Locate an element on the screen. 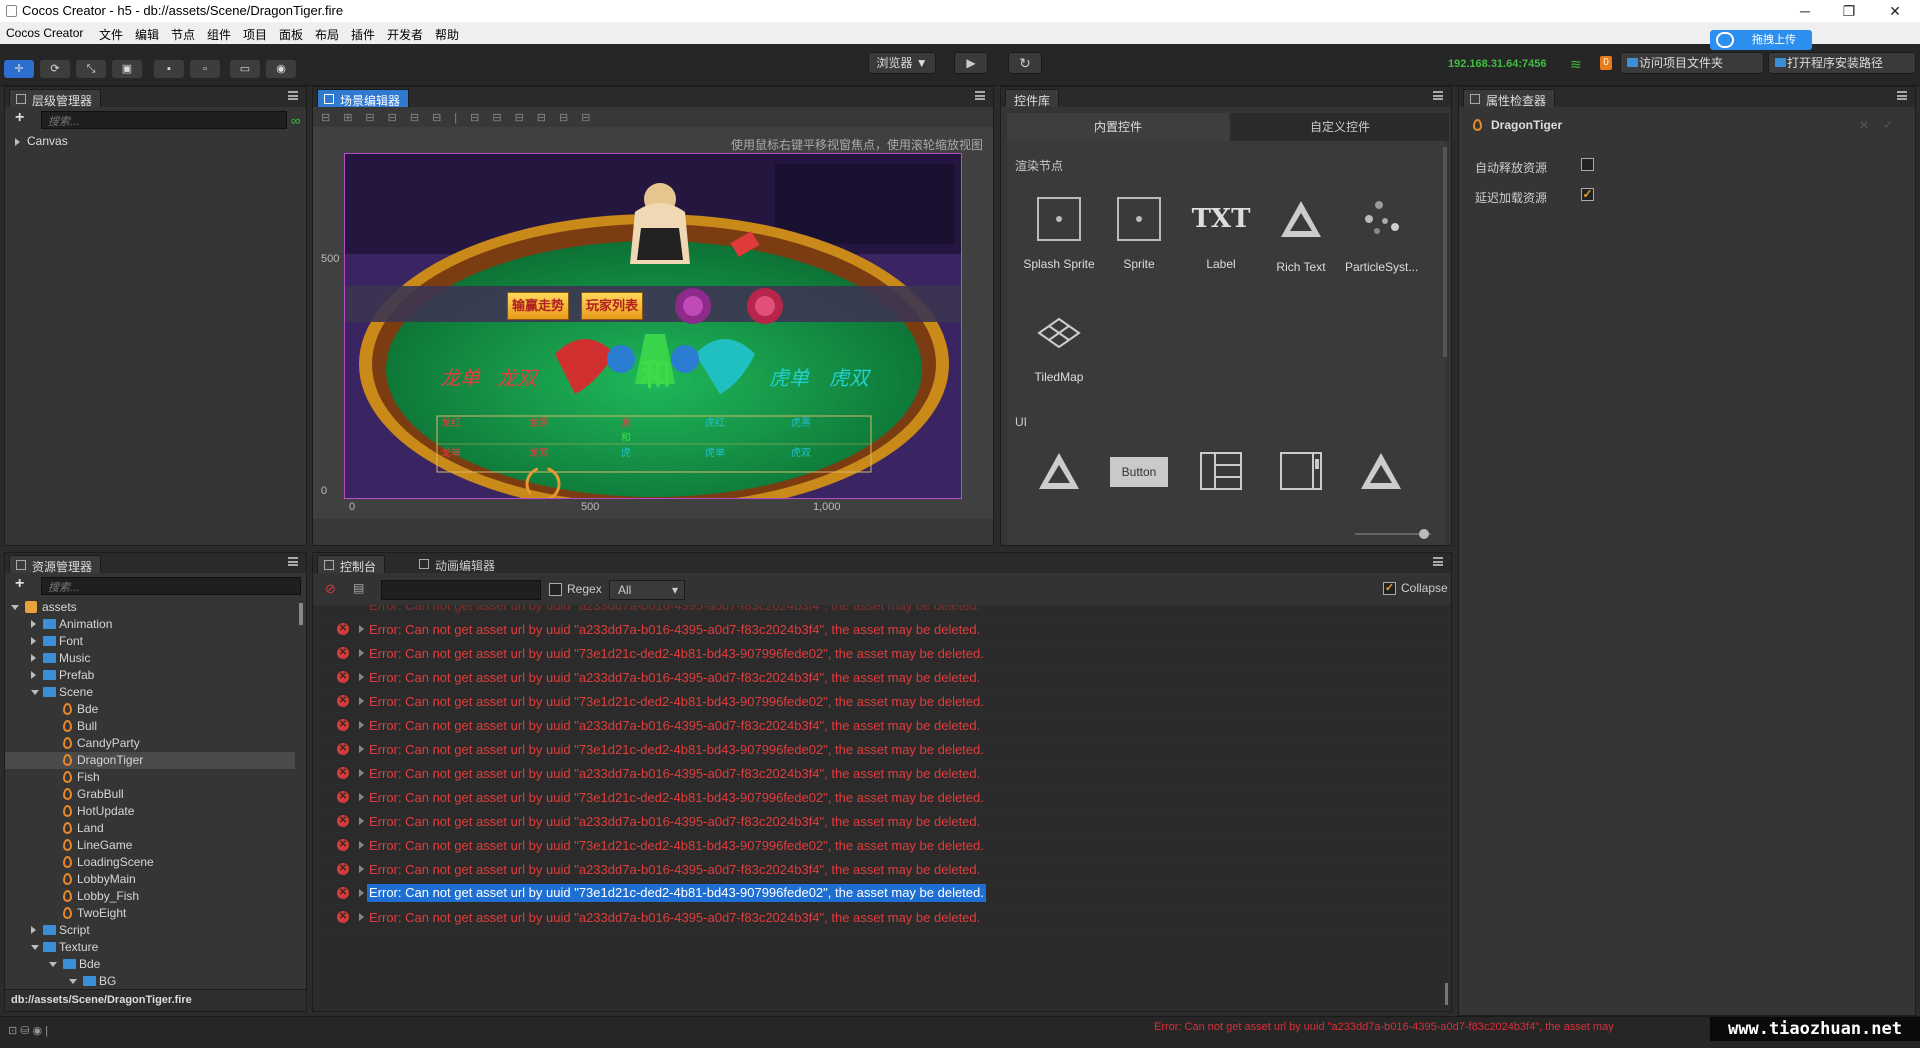  menu-file: 文件 is located at coordinates (111, 34).